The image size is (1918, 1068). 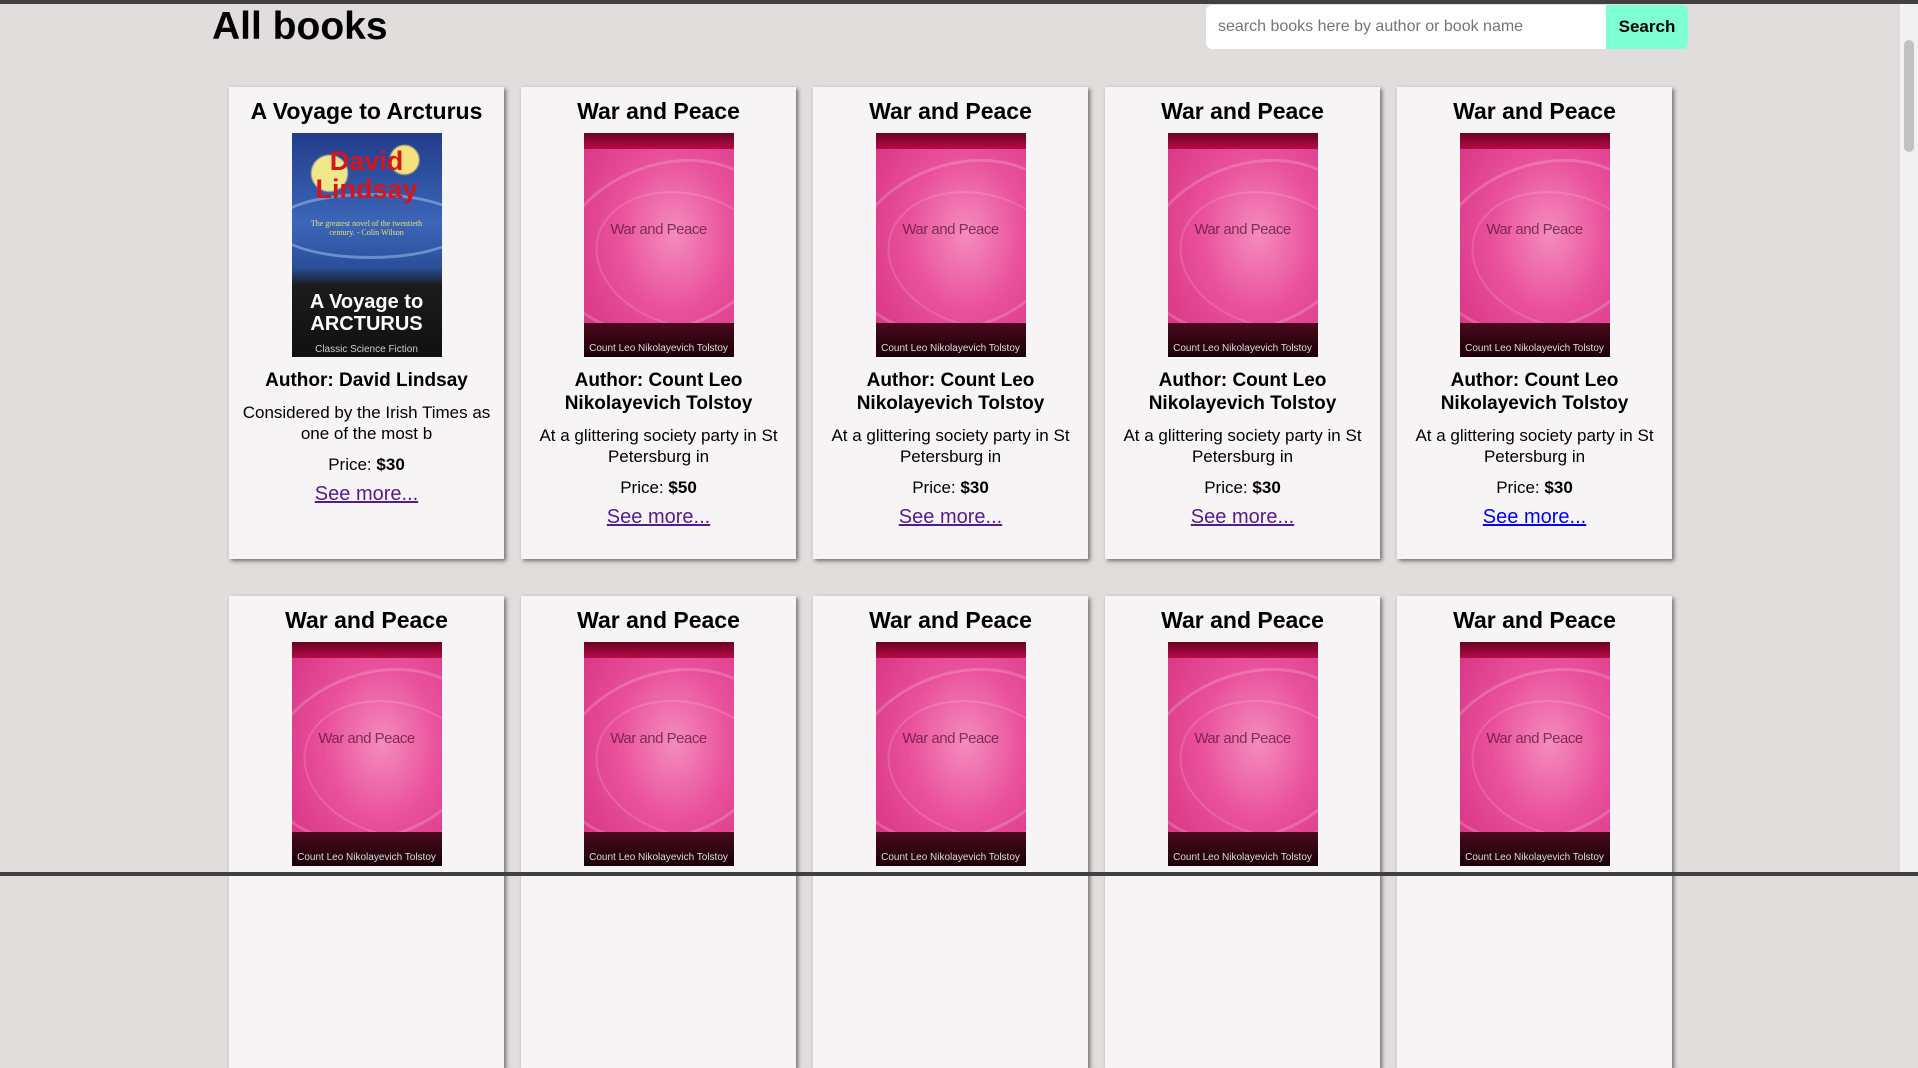 I want to click on search-bar: Search, so click(x=1447, y=27).